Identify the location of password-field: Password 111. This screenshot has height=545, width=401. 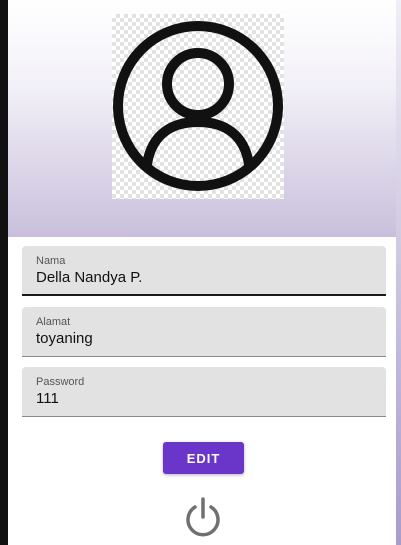
(204, 392).